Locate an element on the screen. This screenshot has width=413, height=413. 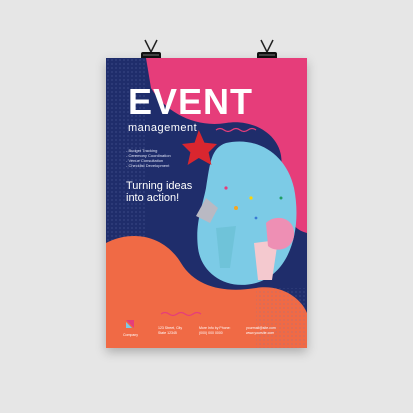
web-line: www.yoursite.com is located at coordinates (260, 333).